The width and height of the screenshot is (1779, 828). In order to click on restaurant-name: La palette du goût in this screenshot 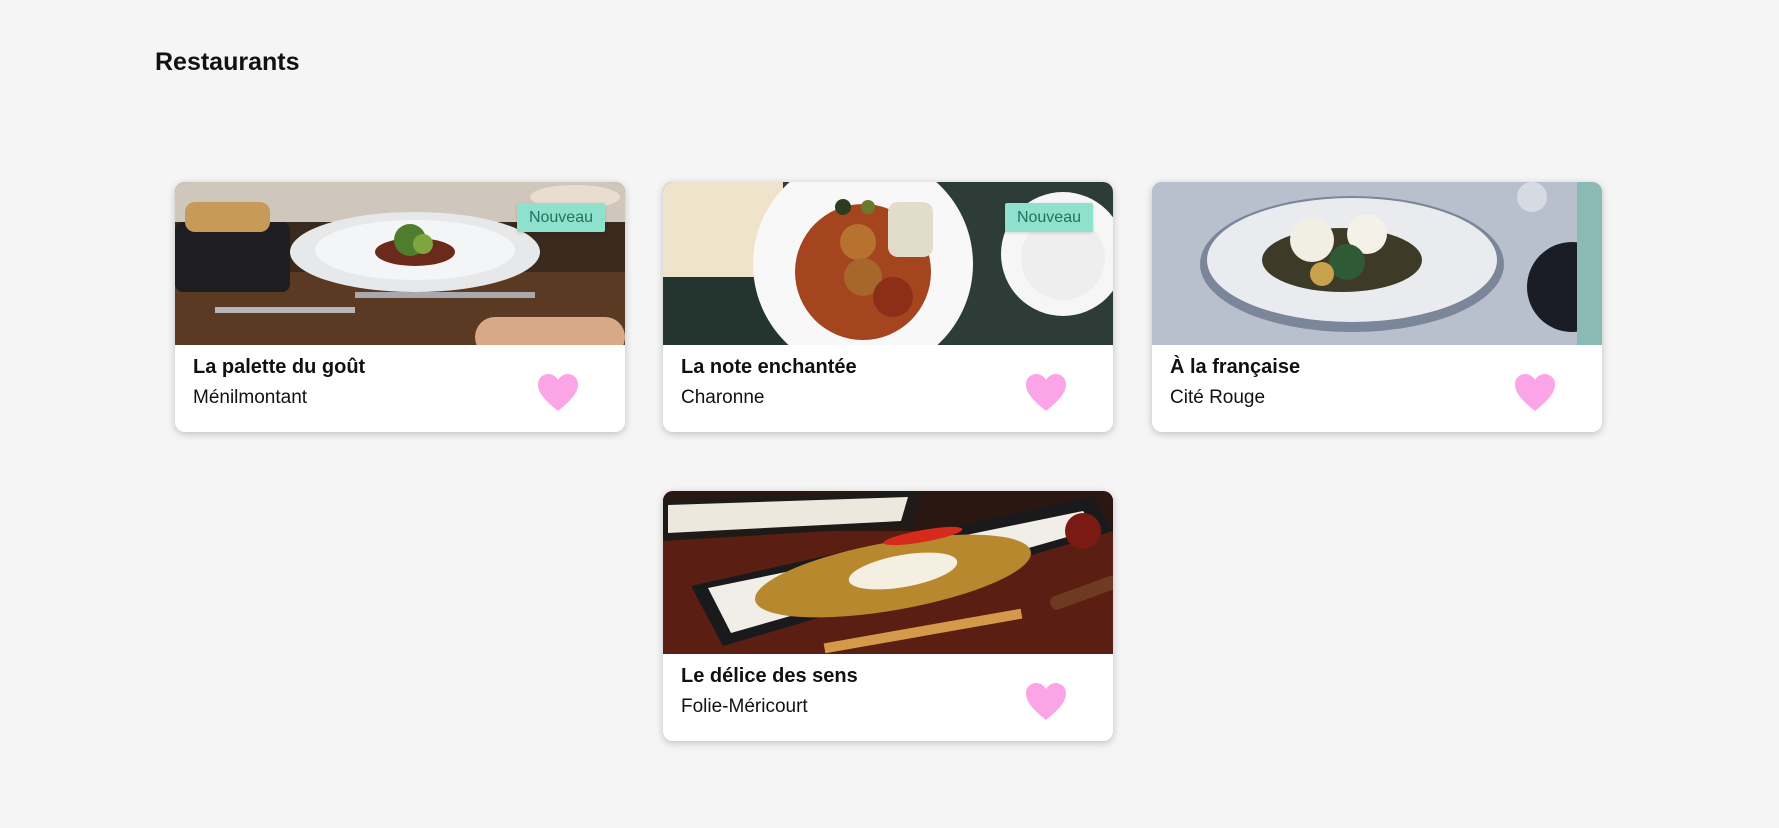, I will do `click(279, 367)`.